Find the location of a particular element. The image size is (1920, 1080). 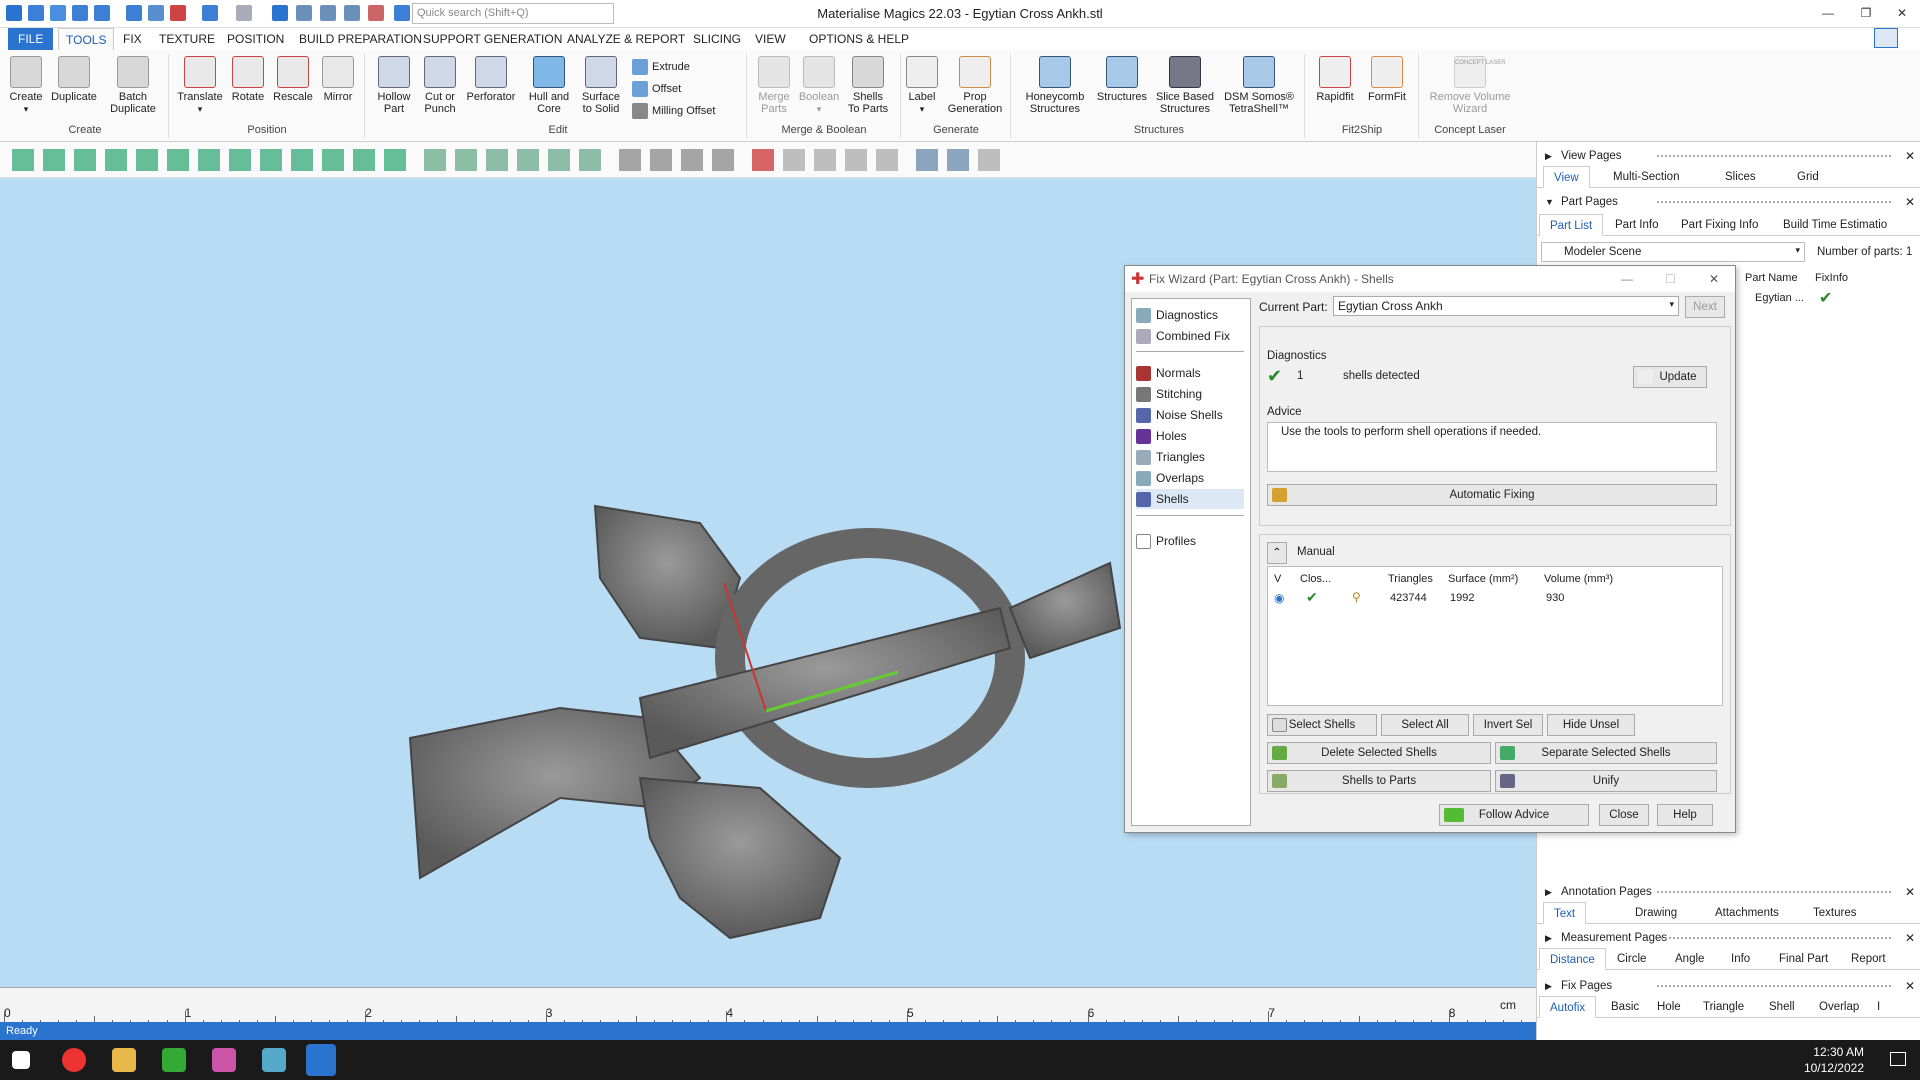

layout-icon is located at coordinates (1886, 38).